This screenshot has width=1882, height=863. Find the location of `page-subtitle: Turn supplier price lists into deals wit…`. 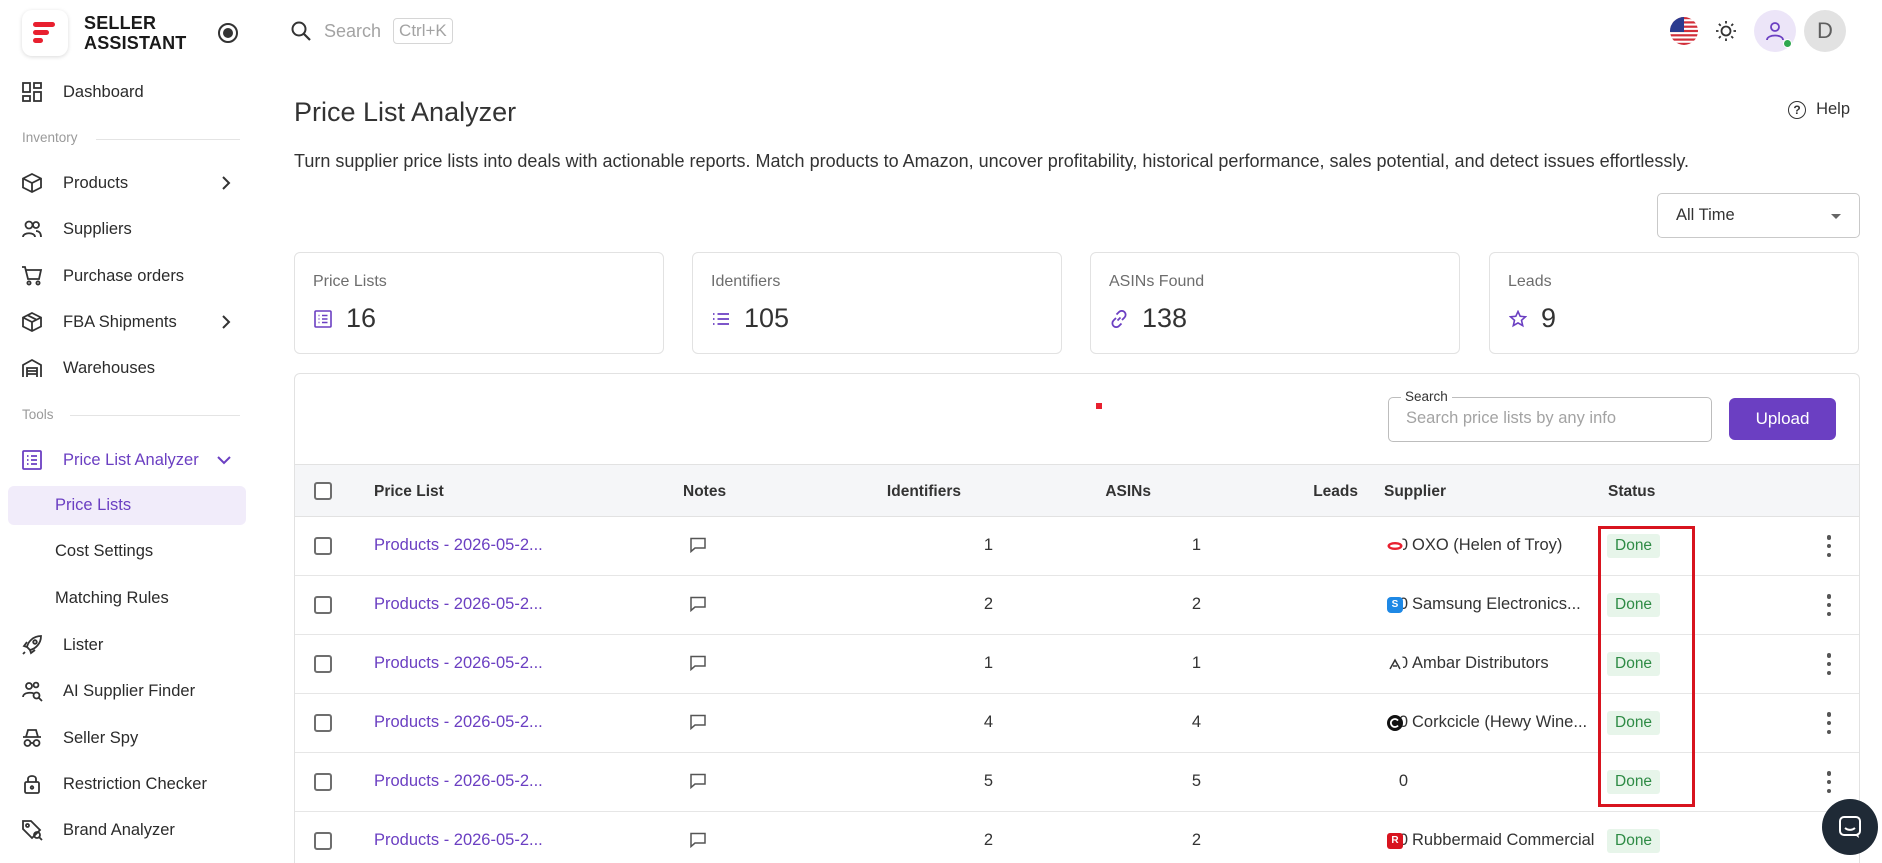

page-subtitle: Turn supplier price lists into deals wit… is located at coordinates (992, 161).